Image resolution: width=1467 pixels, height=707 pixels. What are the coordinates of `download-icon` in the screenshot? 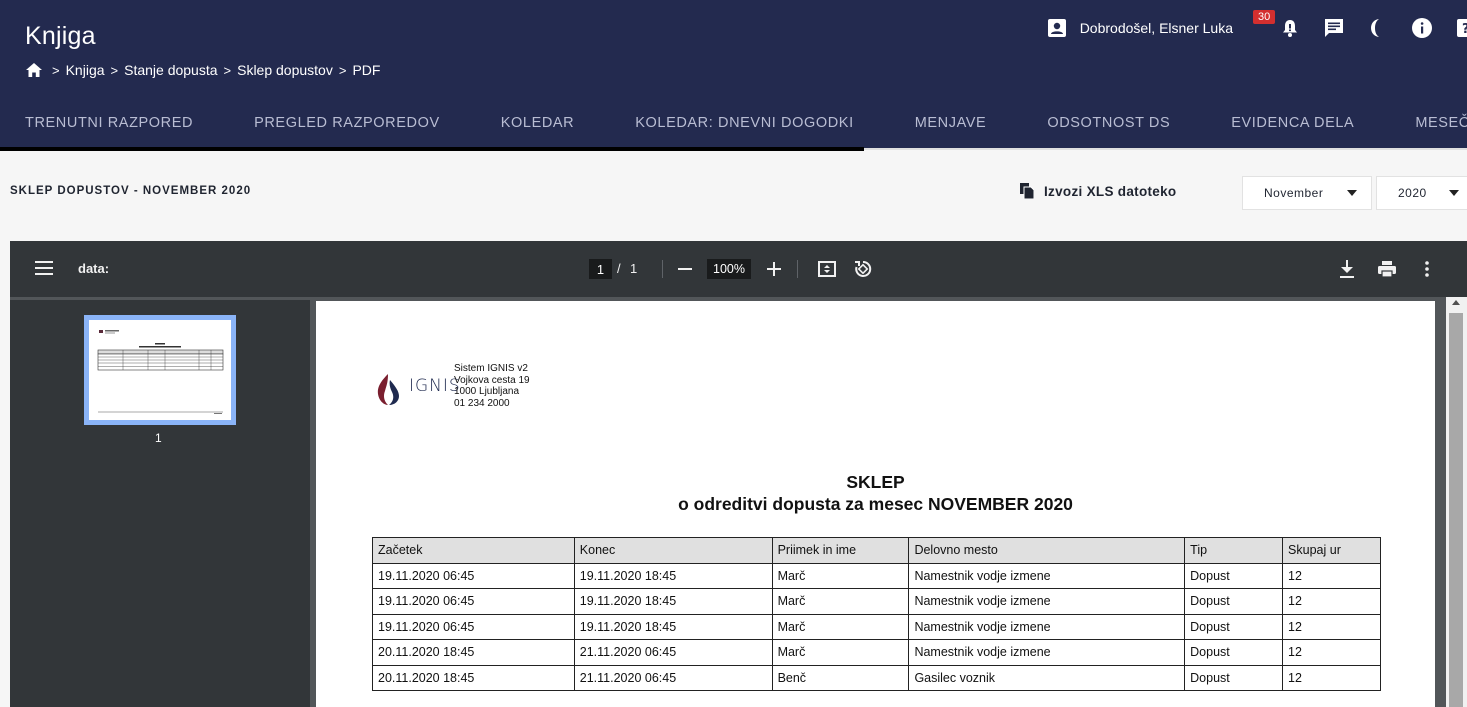 It's located at (1347, 269).